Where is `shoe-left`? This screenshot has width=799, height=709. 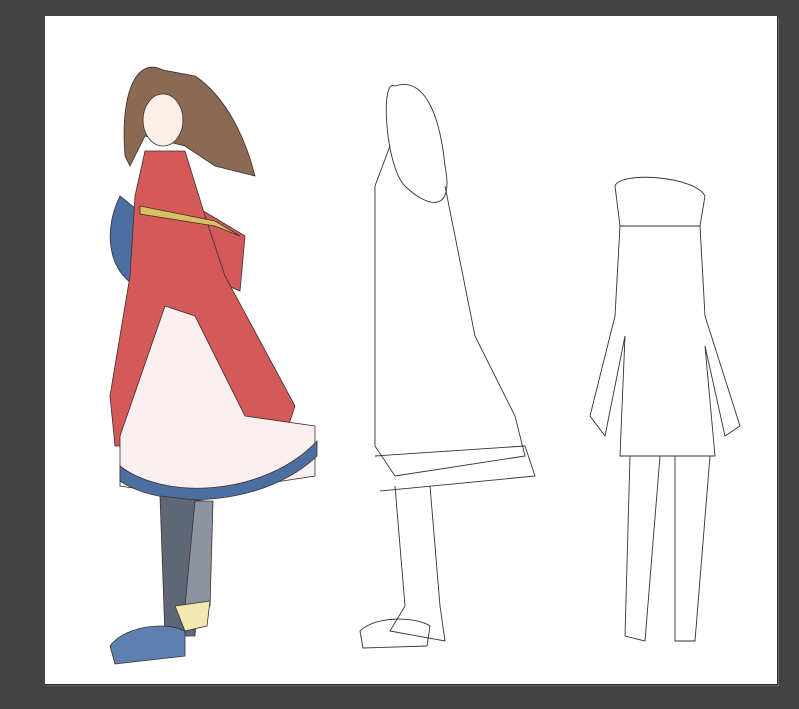
shoe-left is located at coordinates (147, 645).